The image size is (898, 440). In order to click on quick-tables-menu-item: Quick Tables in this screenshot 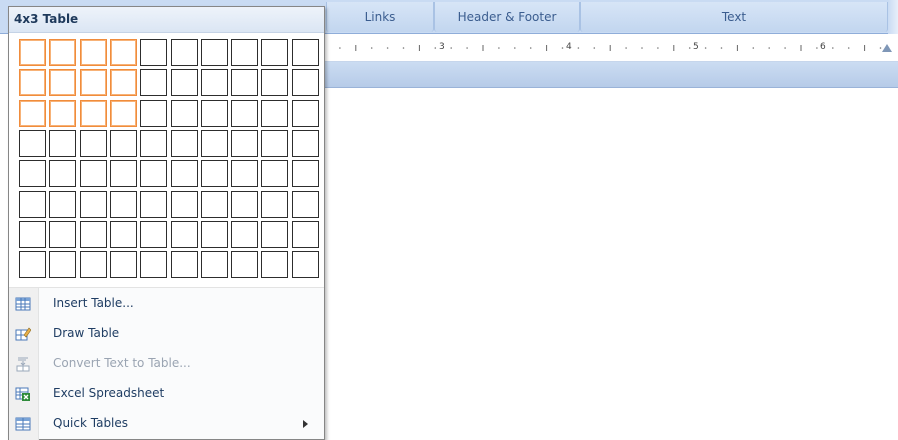, I will do `click(166, 424)`.